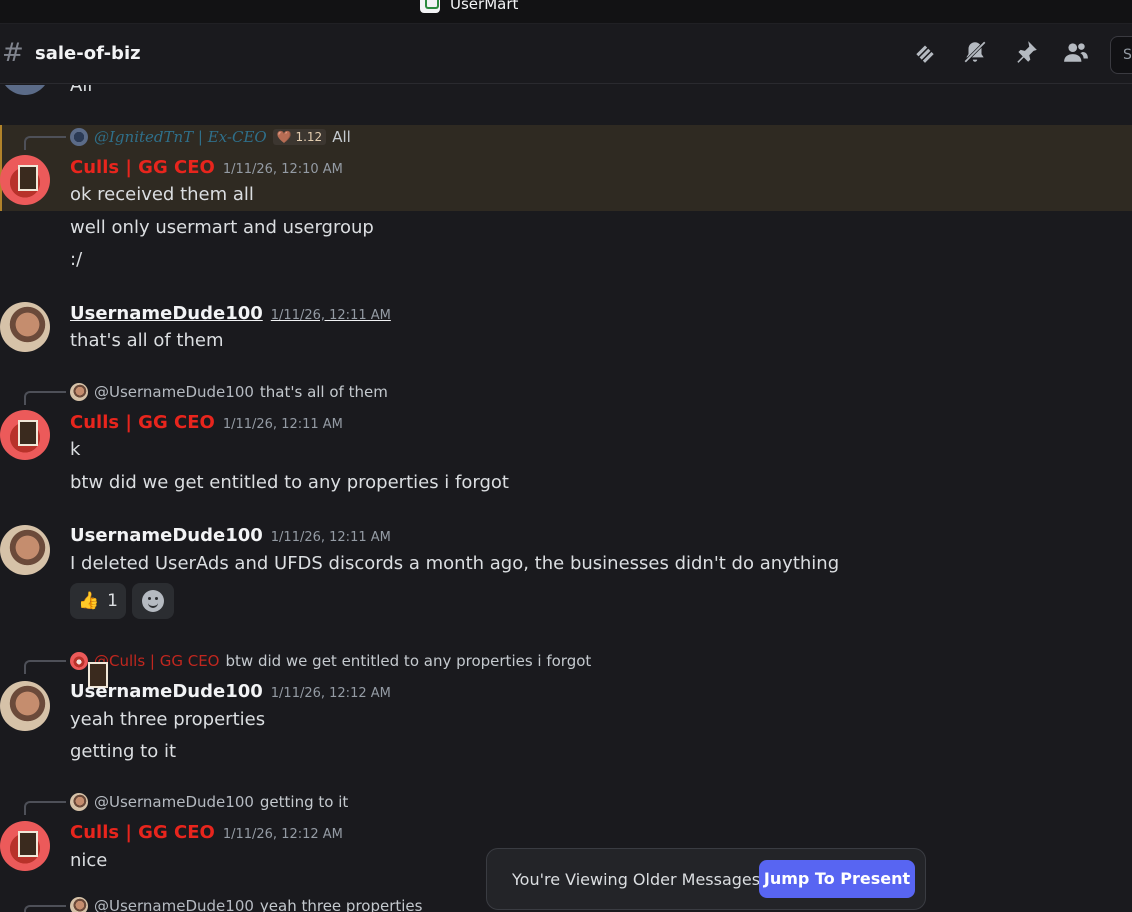  I want to click on thumbs-up-icon: 👍, so click(89, 601).